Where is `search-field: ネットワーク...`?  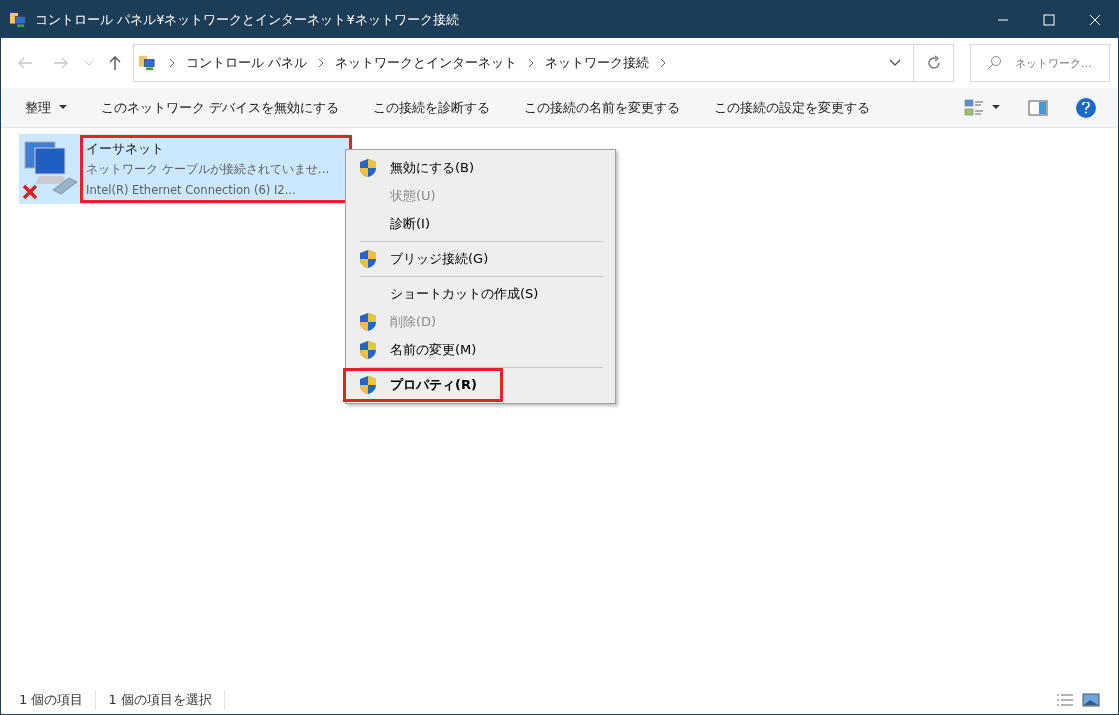 search-field: ネットワーク... is located at coordinates (1040, 63).